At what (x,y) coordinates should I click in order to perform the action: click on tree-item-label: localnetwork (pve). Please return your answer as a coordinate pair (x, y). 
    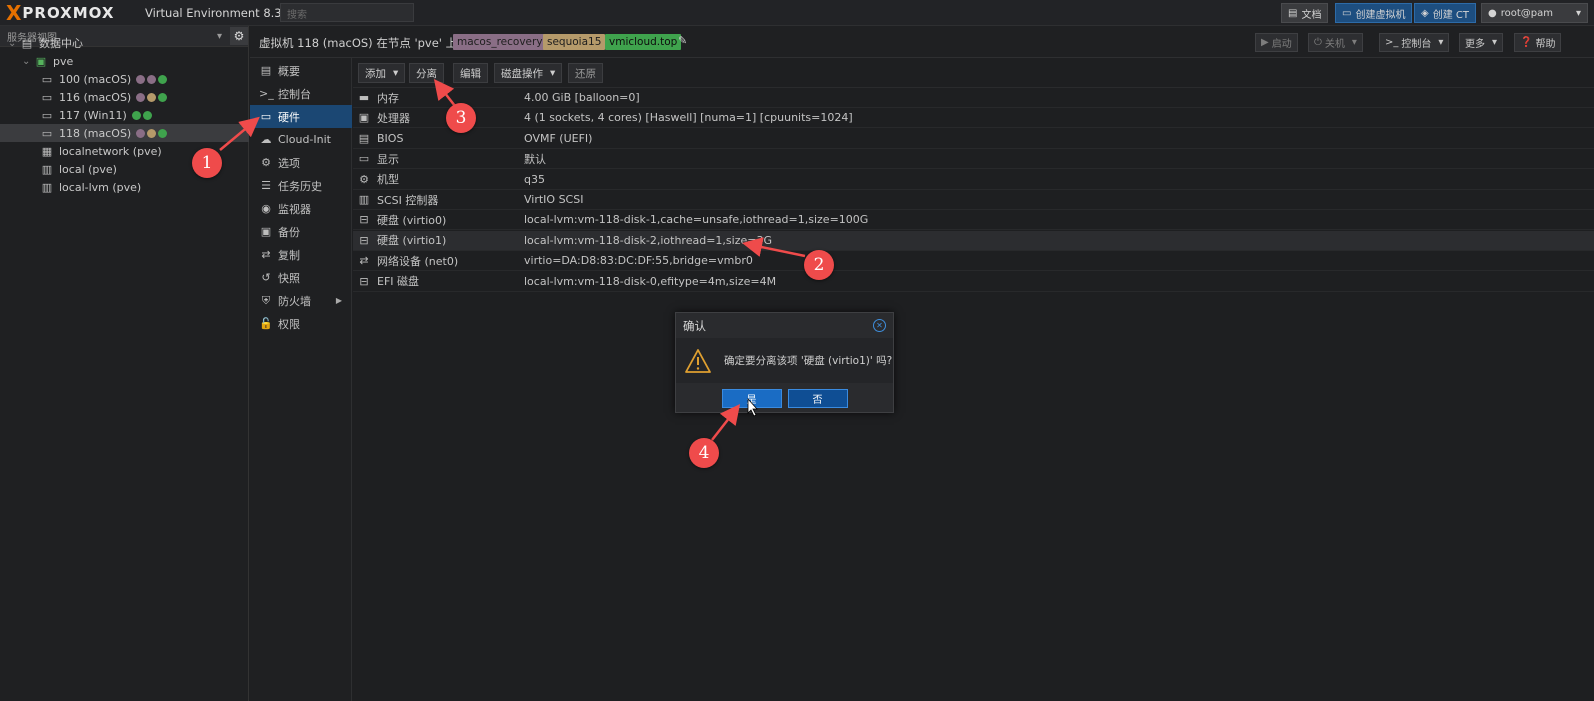
    Looking at the image, I should click on (110, 151).